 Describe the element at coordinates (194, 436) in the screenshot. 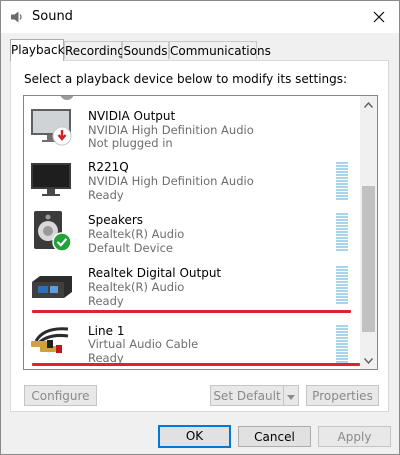

I see `ok-button: OK` at that location.